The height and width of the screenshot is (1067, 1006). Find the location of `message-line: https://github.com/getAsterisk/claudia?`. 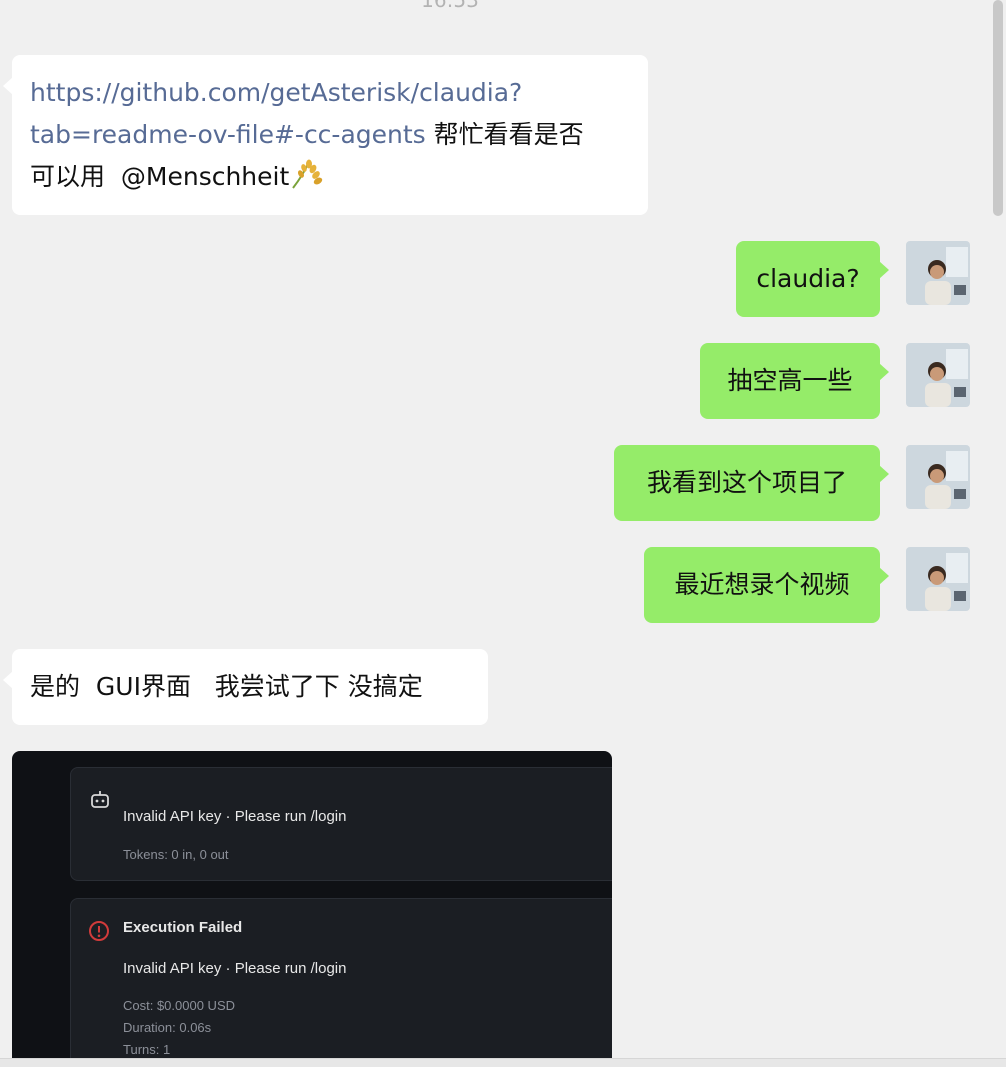

message-line: https://github.com/getAsterisk/claudia? is located at coordinates (330, 93).